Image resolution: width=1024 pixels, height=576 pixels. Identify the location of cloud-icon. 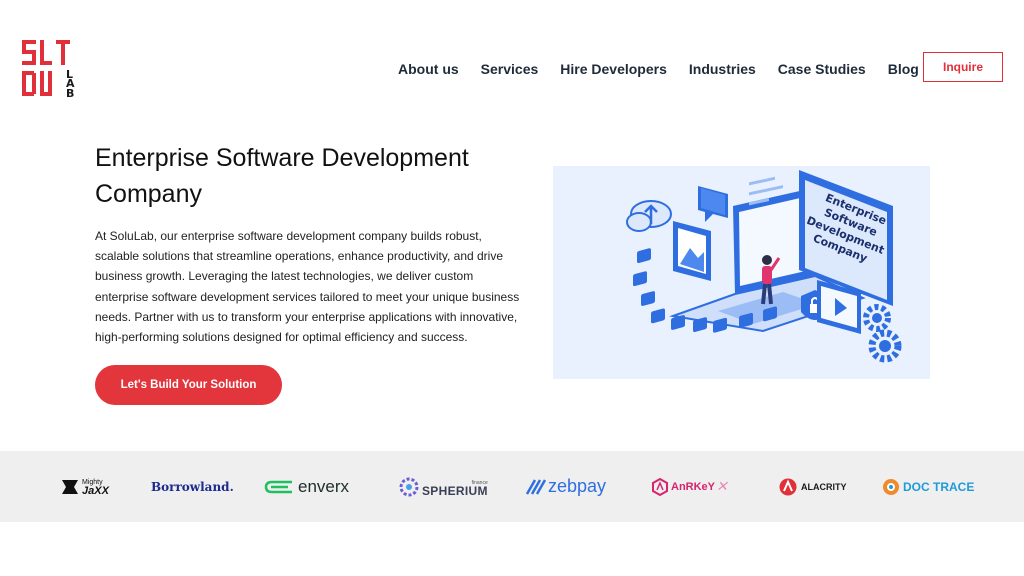
(649, 216).